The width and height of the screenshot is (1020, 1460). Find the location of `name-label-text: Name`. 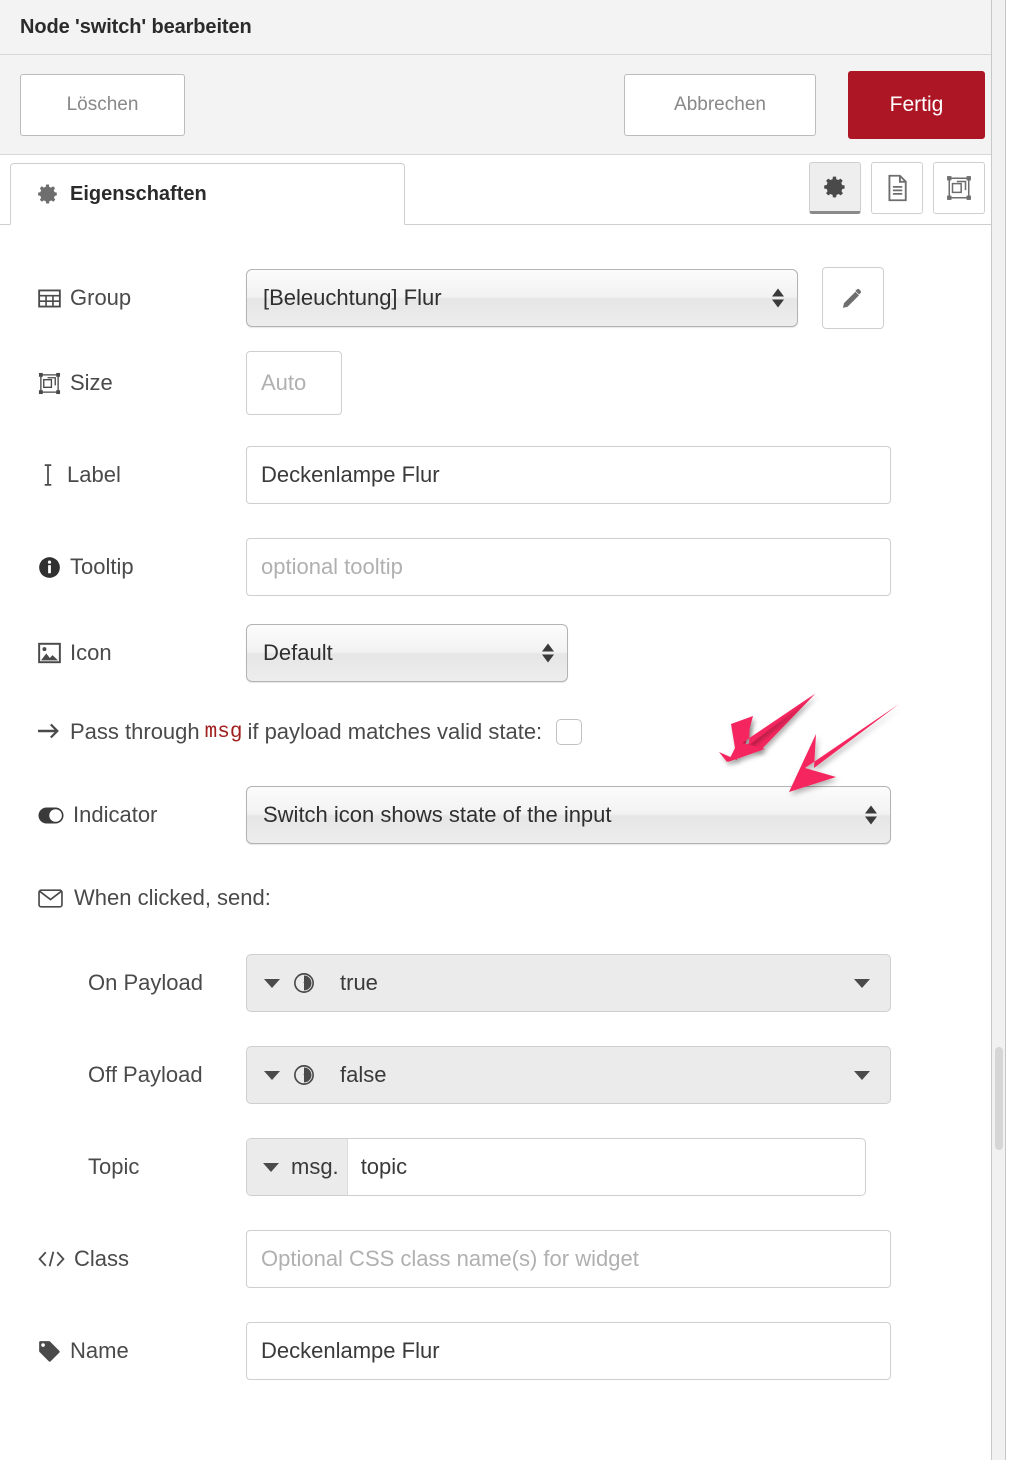

name-label-text: Name is located at coordinates (99, 1350).